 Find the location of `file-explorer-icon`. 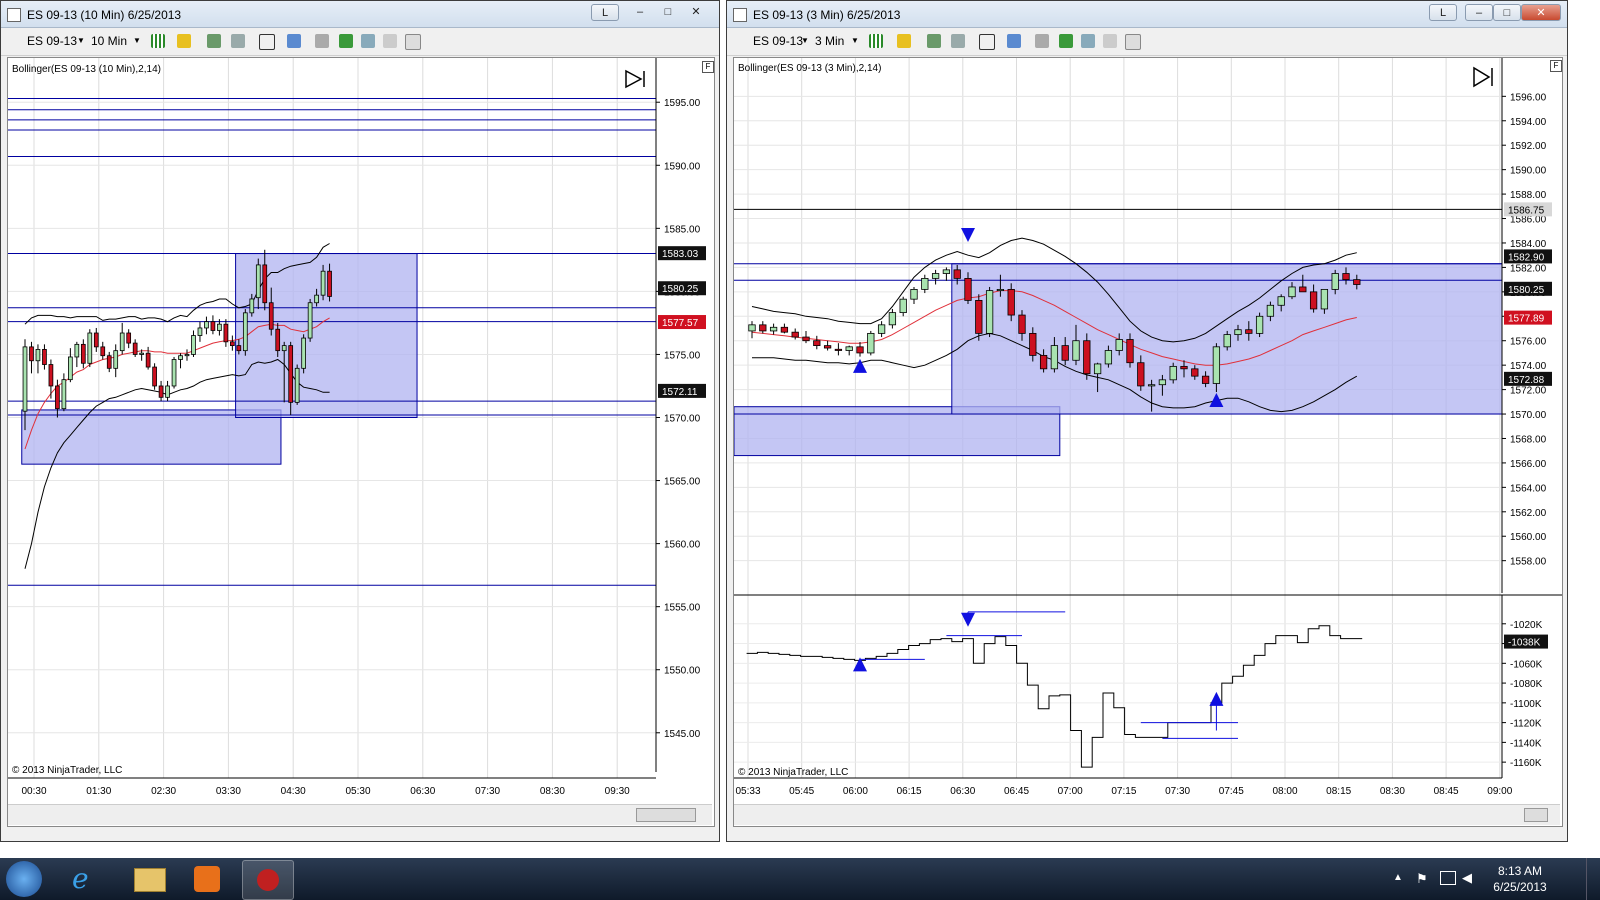

file-explorer-icon is located at coordinates (150, 880).